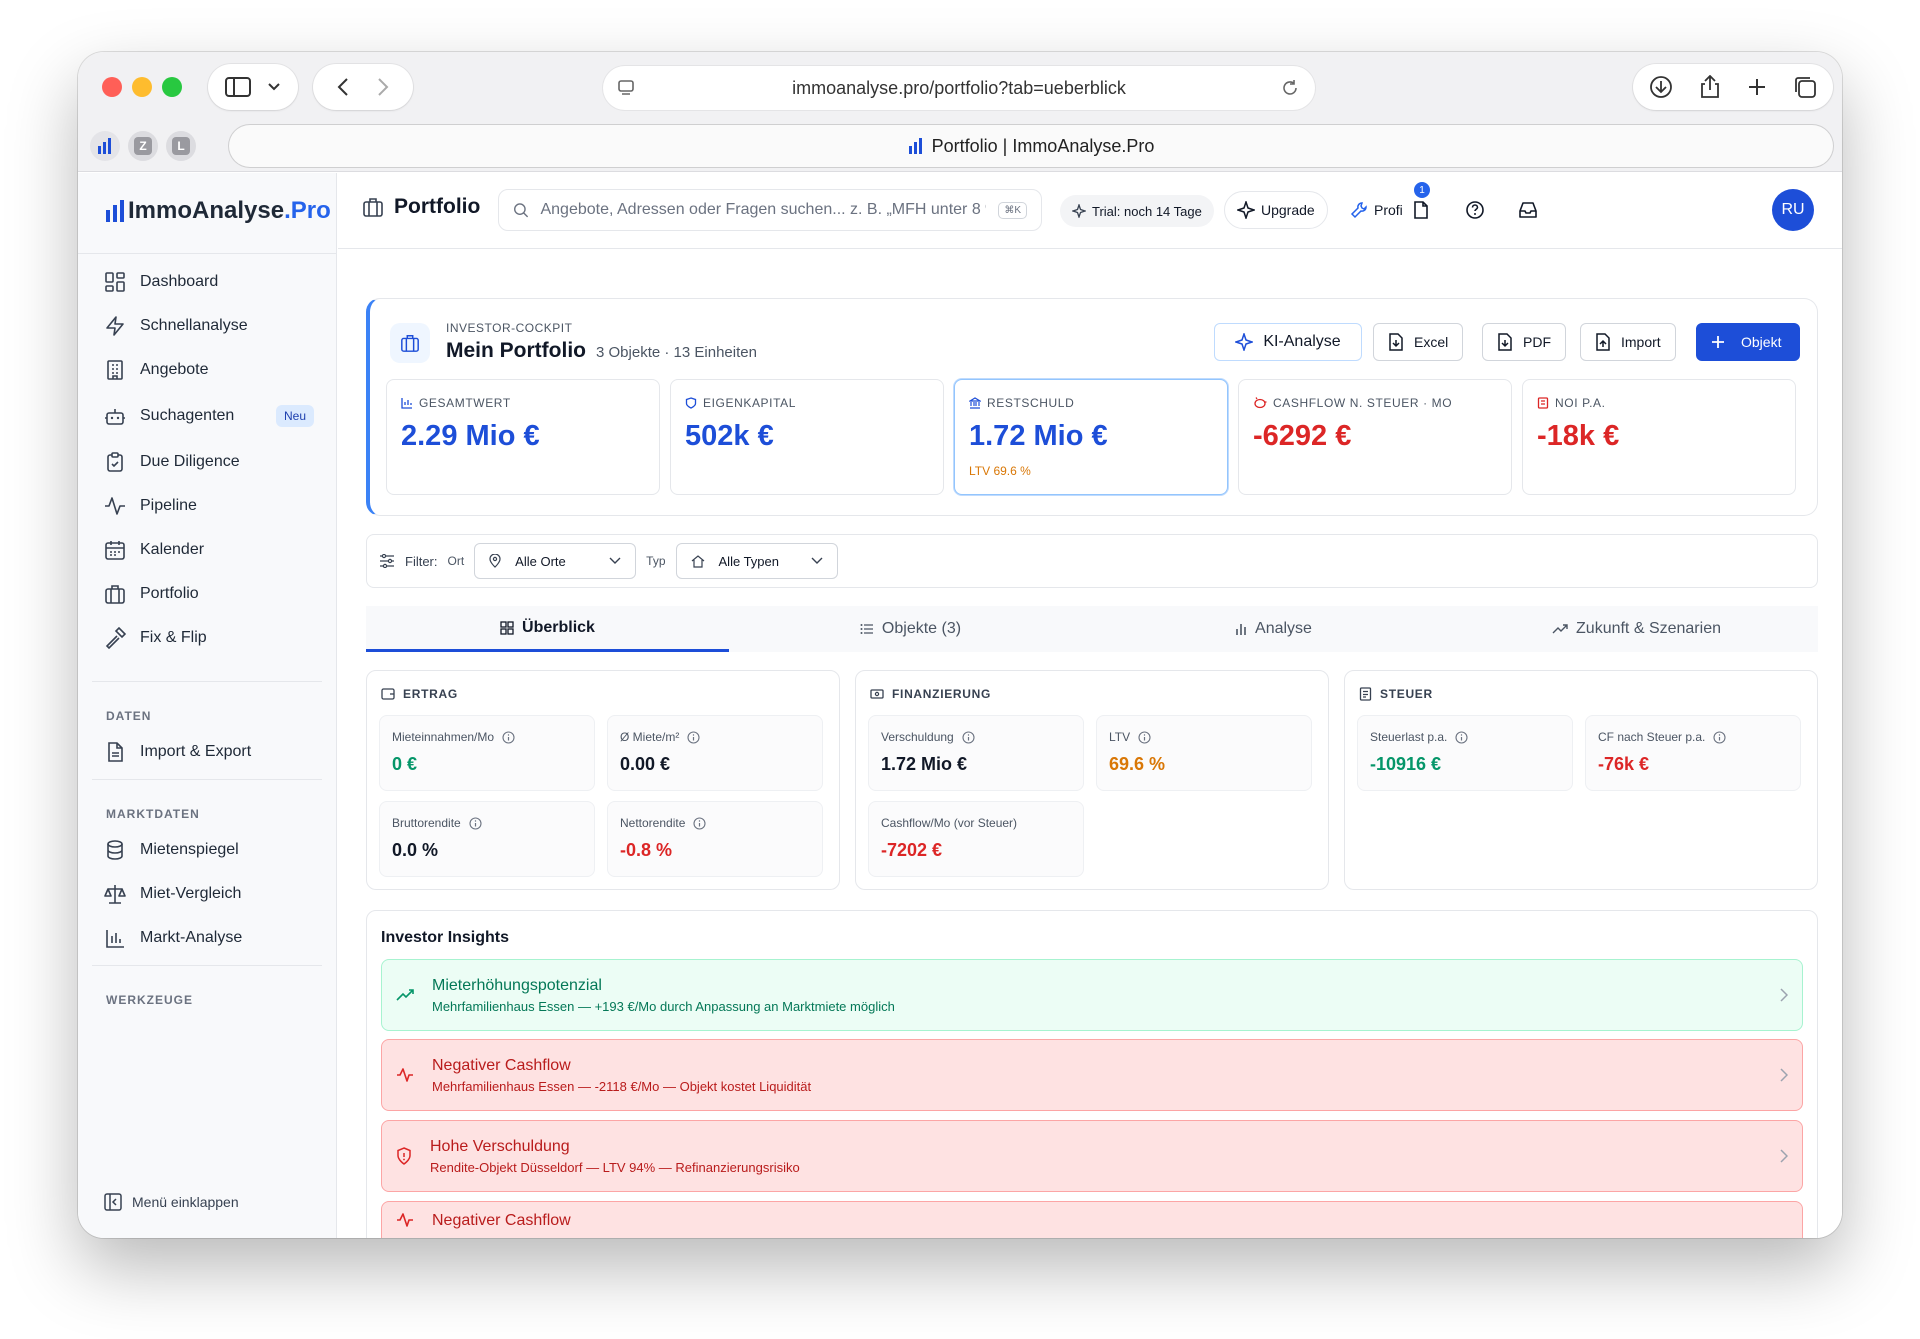 Image resolution: width=1920 pixels, height=1339 pixels. I want to click on favorite-z: Z, so click(143, 146).